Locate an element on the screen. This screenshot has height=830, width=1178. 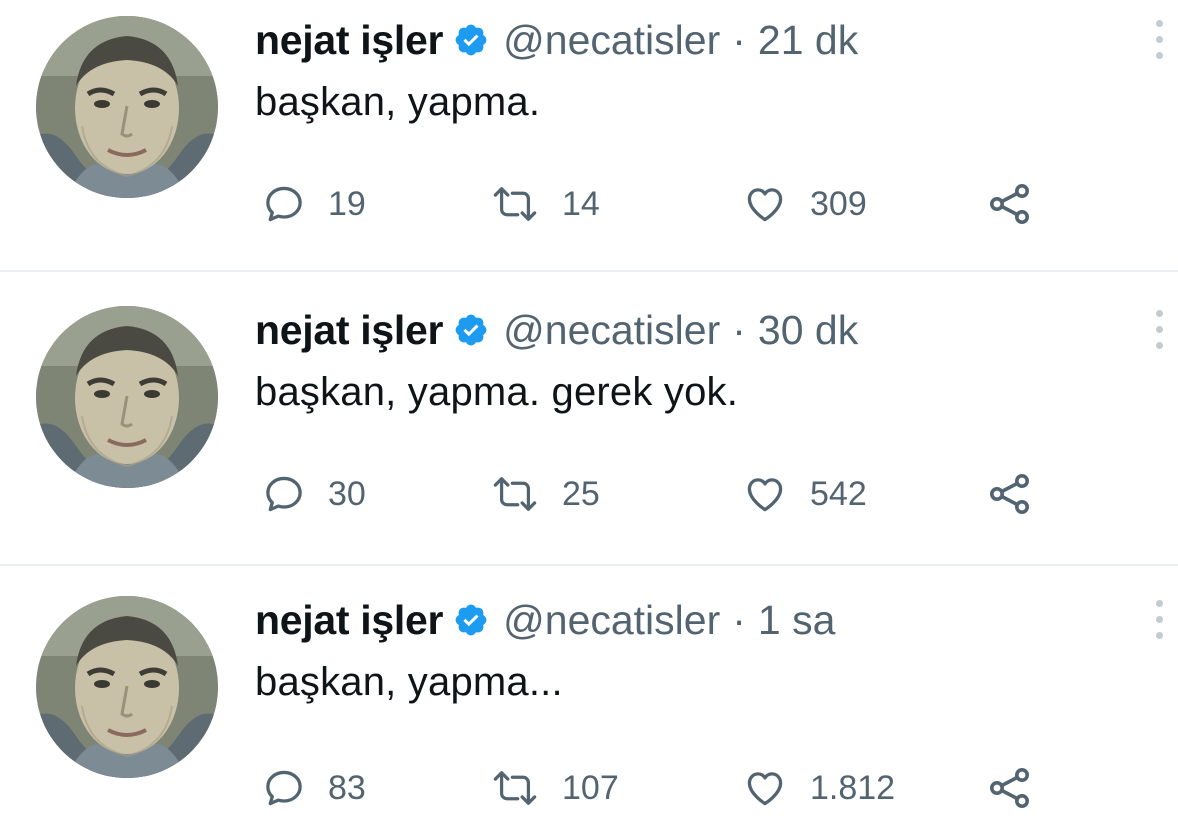
tweet-time: 1 sa is located at coordinates (797, 620).